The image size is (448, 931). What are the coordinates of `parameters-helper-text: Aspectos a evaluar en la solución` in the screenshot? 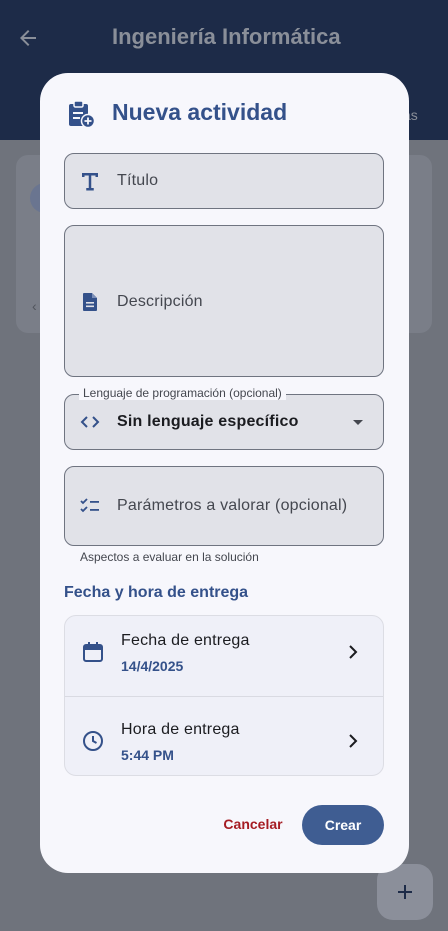 It's located at (169, 557).